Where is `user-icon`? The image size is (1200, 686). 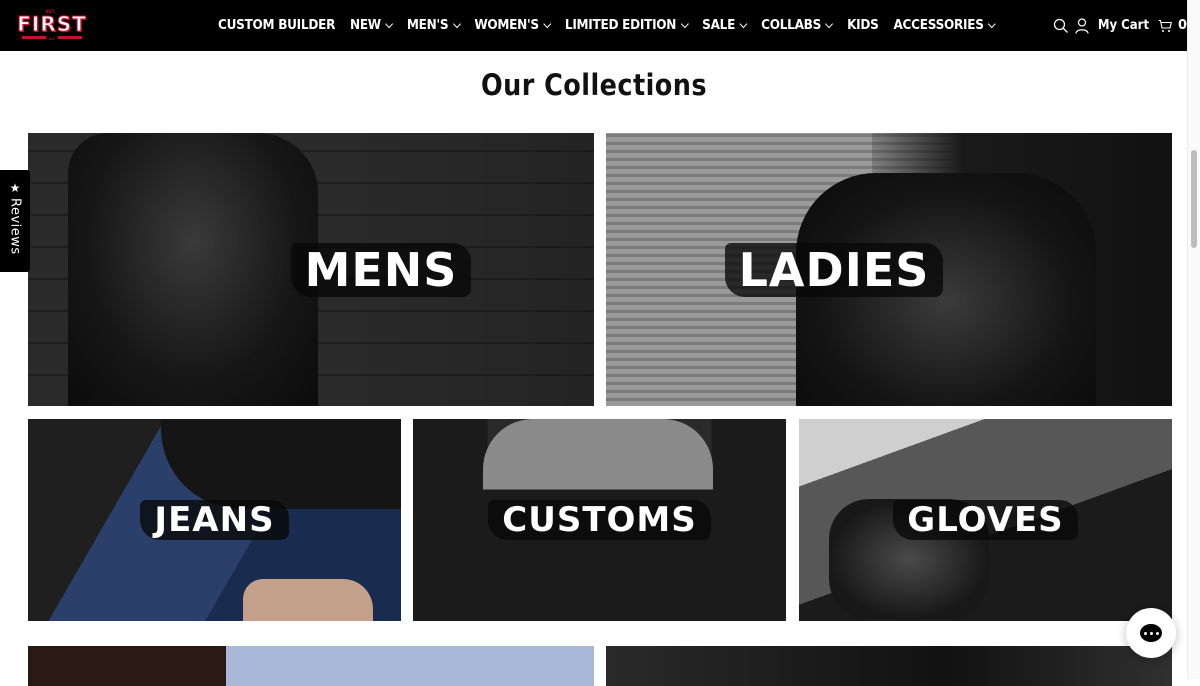
user-icon is located at coordinates (1082, 25).